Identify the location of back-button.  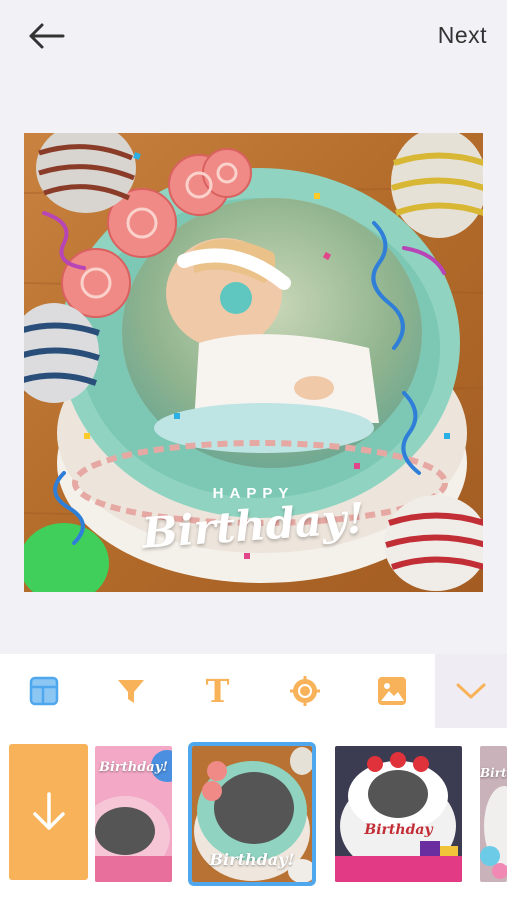
(46, 36).